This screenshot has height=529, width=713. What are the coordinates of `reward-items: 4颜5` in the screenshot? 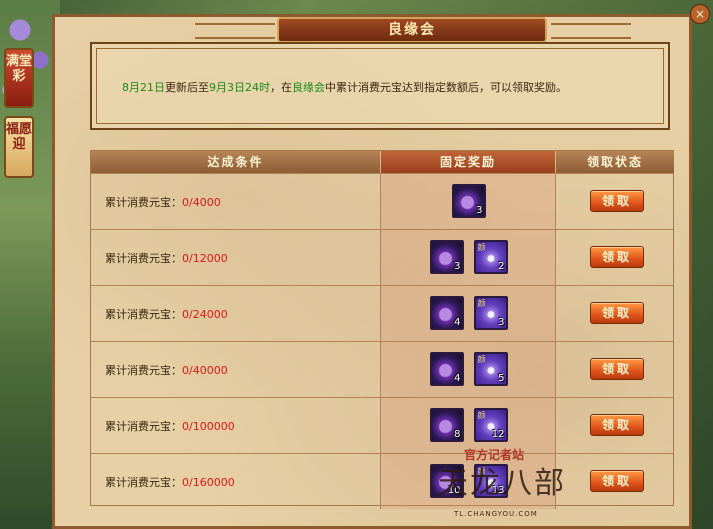 It's located at (468, 369).